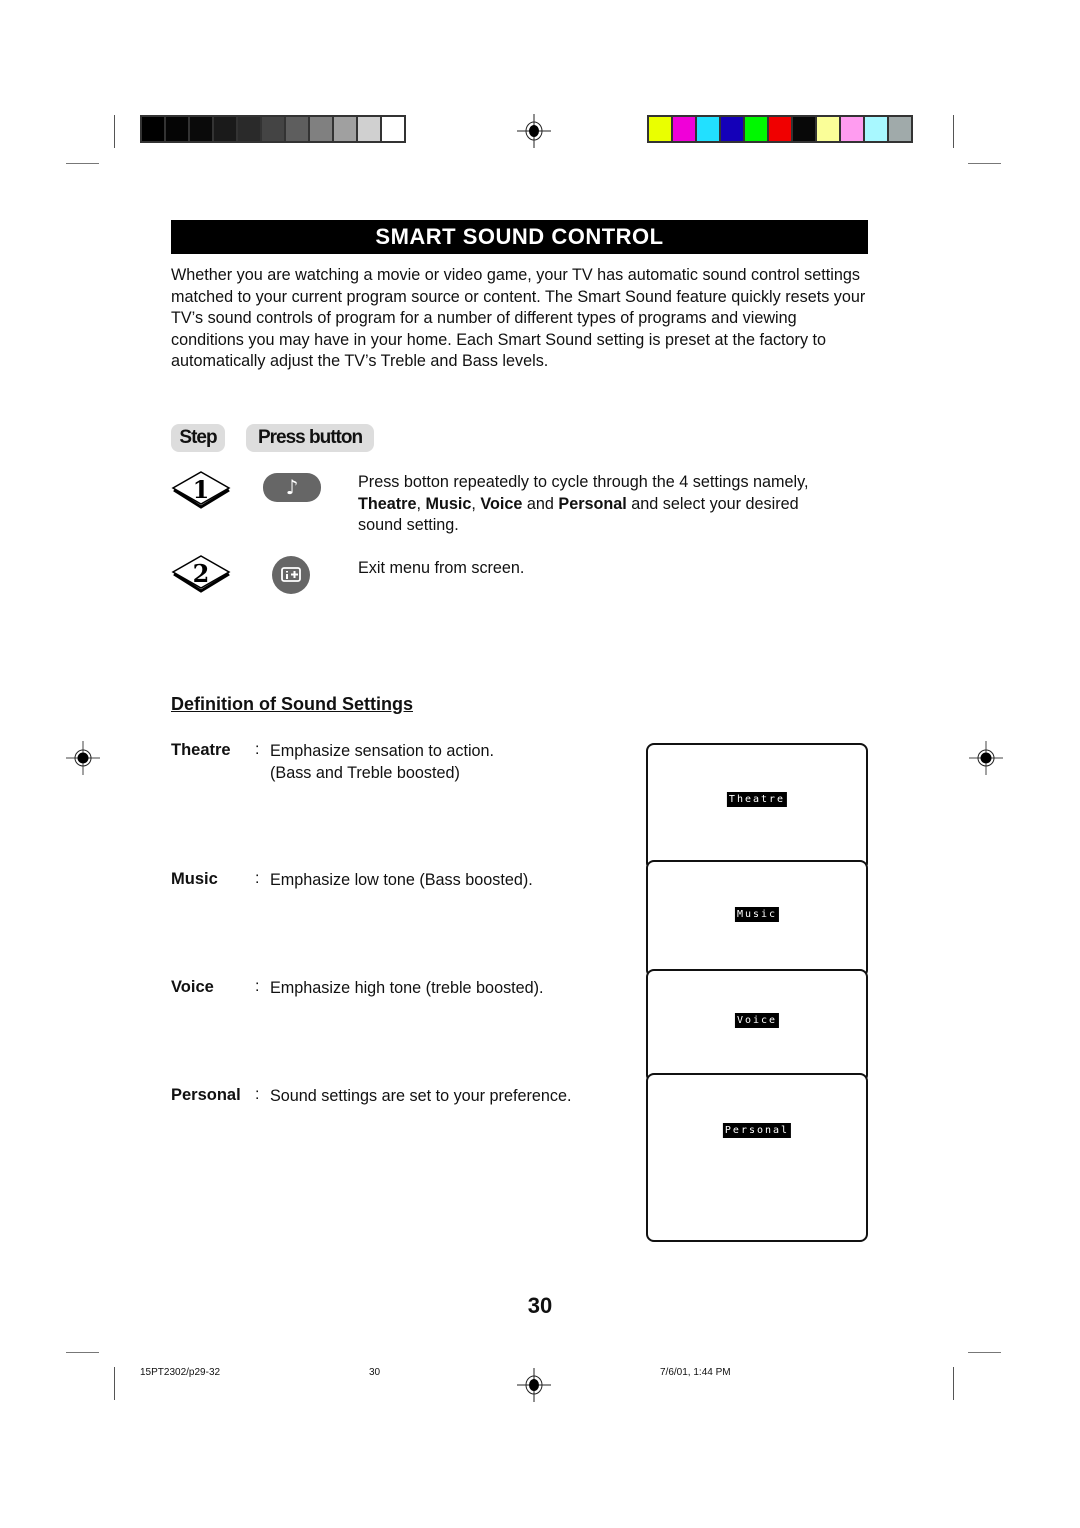  I want to click on step-number: 2, so click(201, 573).